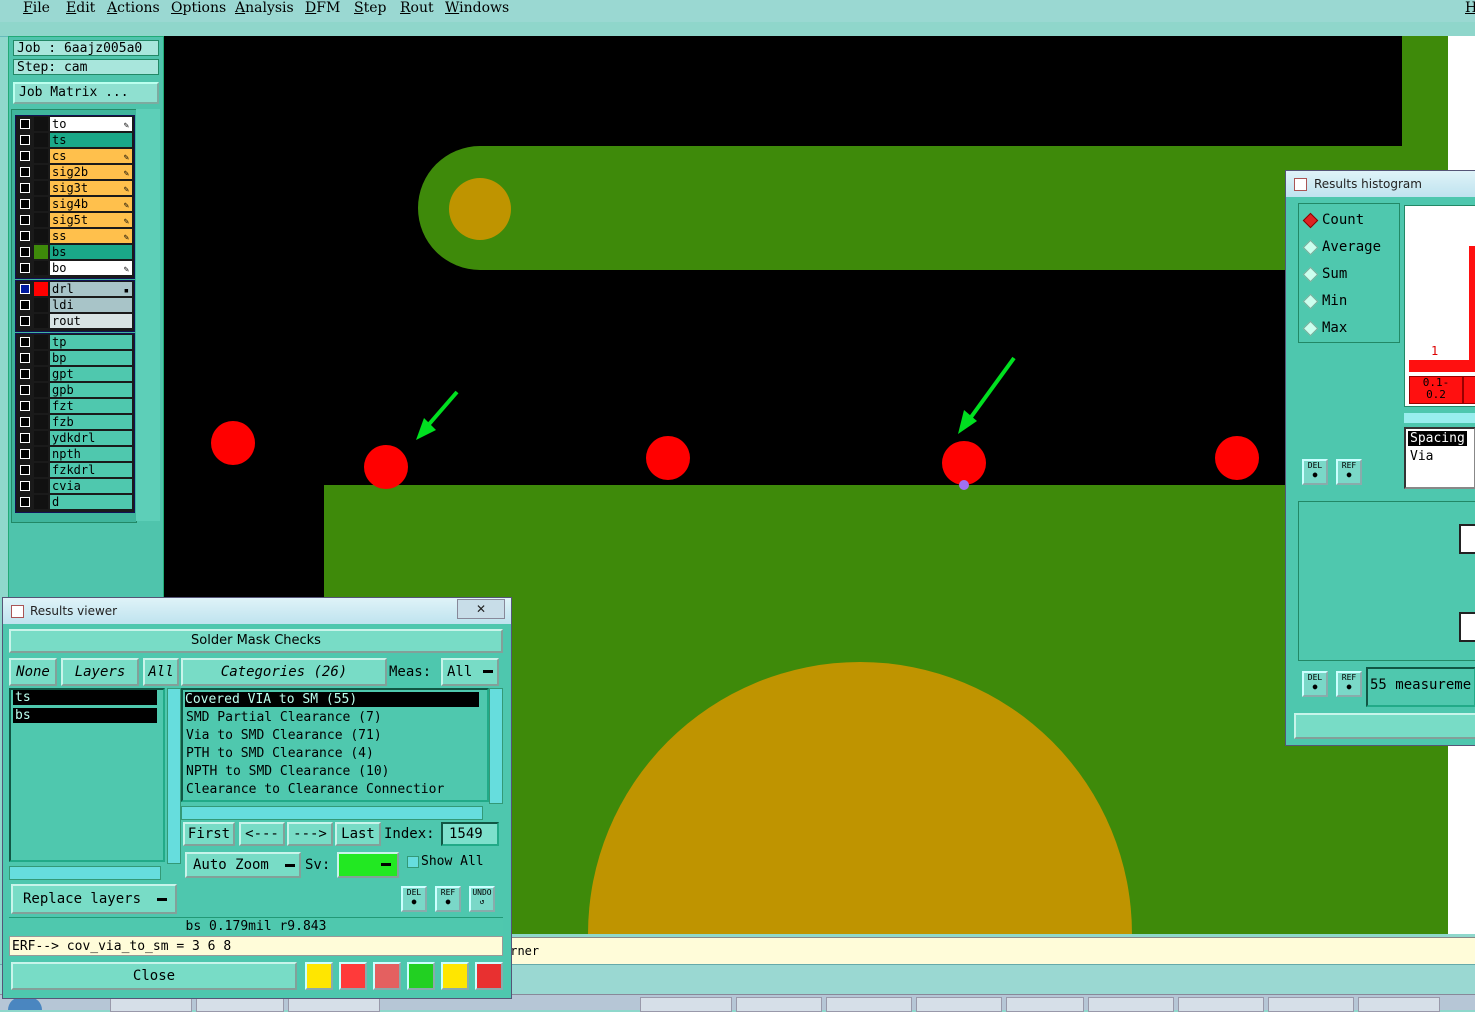 This screenshot has width=1475, height=1012. I want to click on layer-row: sig2b ✎, so click(75, 172).